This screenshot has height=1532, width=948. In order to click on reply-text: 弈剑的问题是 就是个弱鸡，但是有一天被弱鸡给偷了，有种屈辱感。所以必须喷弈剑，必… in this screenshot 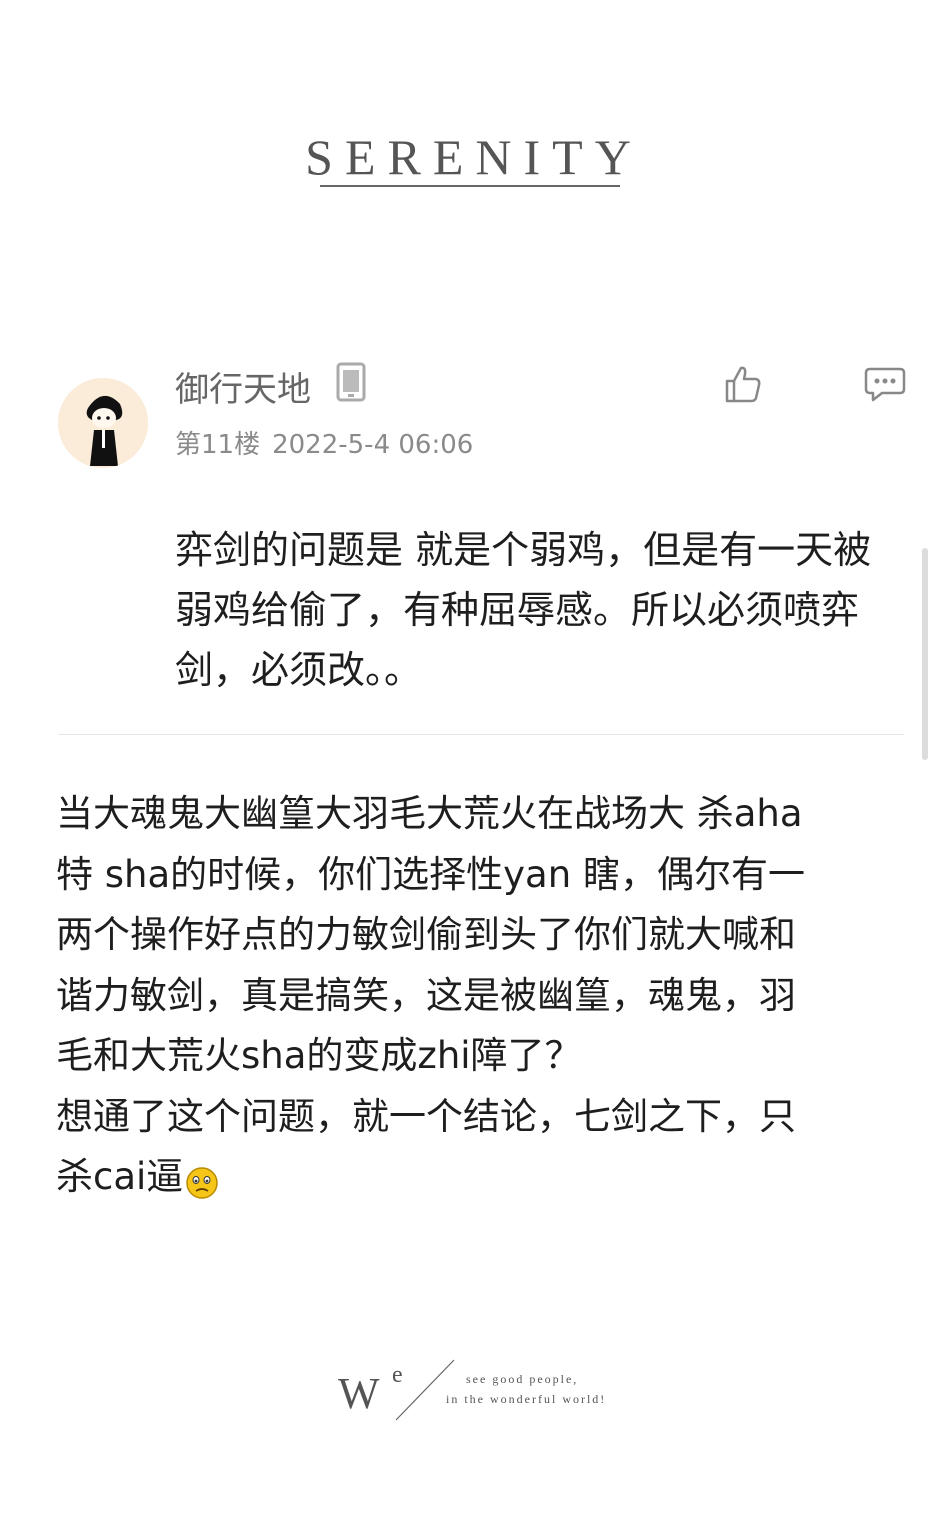, I will do `click(523, 610)`.